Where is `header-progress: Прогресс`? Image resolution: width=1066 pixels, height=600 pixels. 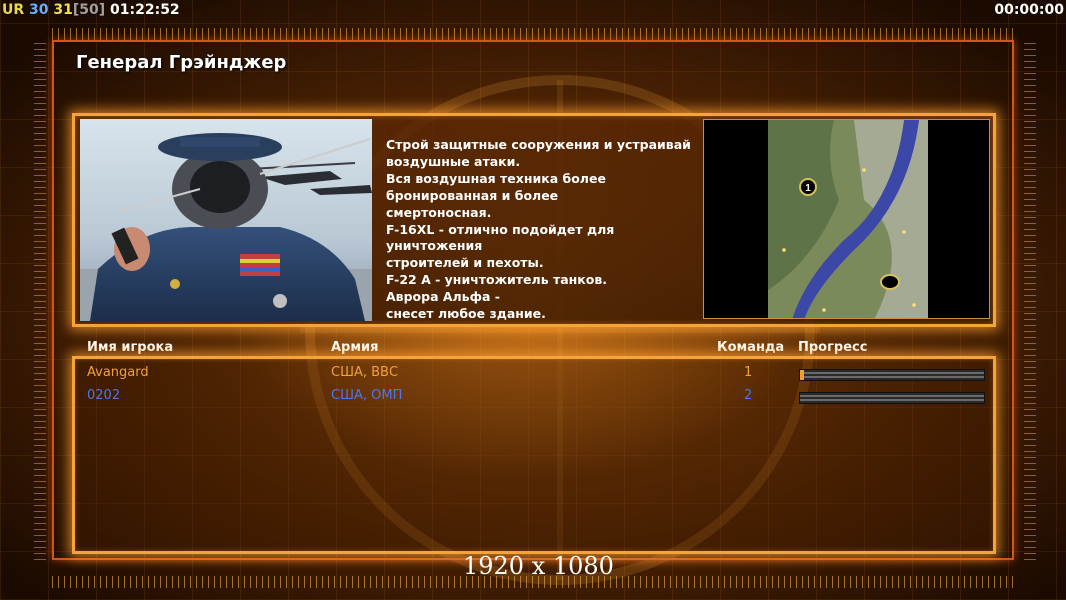 header-progress: Прогресс is located at coordinates (833, 347).